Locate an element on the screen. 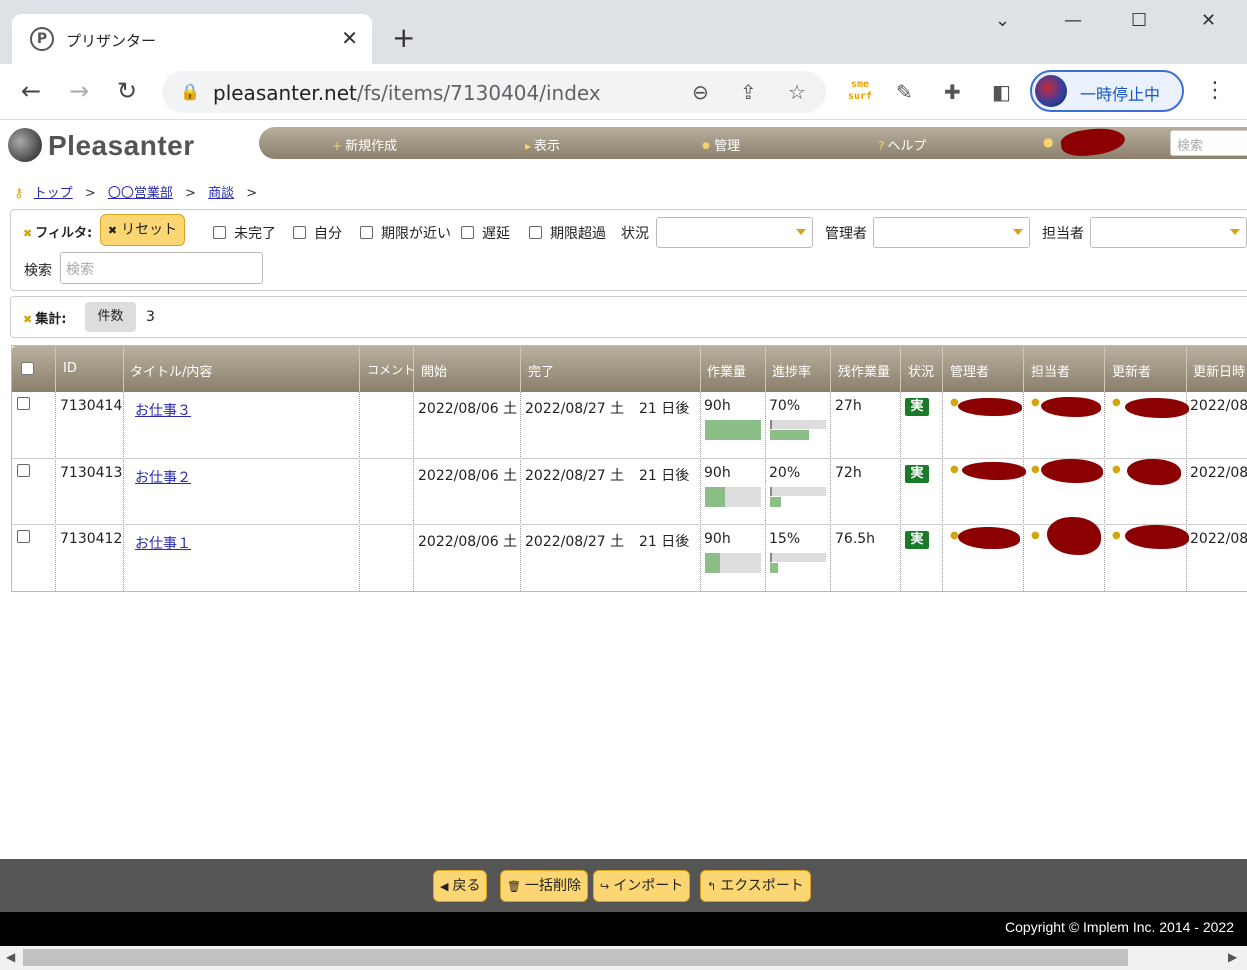  col-end: 完了 is located at coordinates (541, 370).